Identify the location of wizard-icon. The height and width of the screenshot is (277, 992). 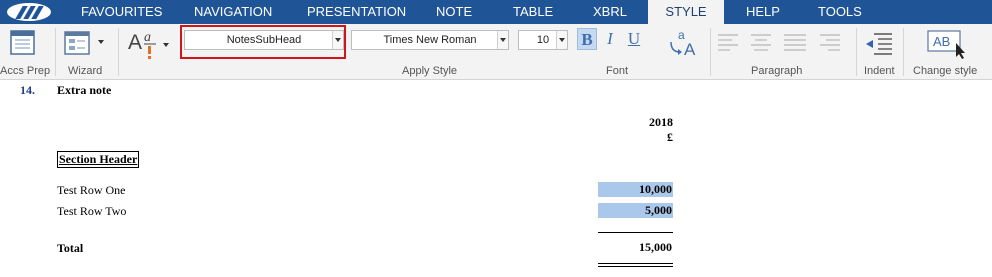
(84, 43).